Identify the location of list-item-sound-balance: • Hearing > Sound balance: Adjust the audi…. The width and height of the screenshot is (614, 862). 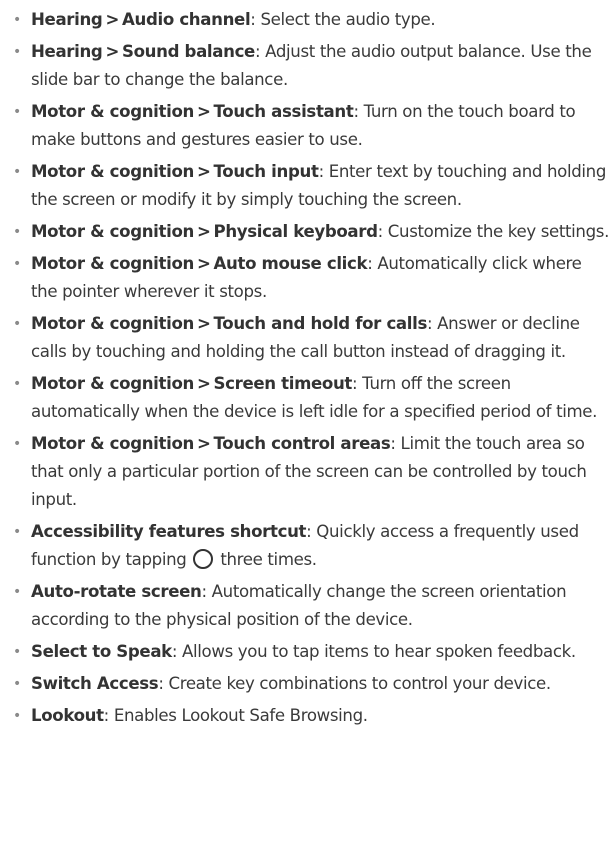
(307, 66).